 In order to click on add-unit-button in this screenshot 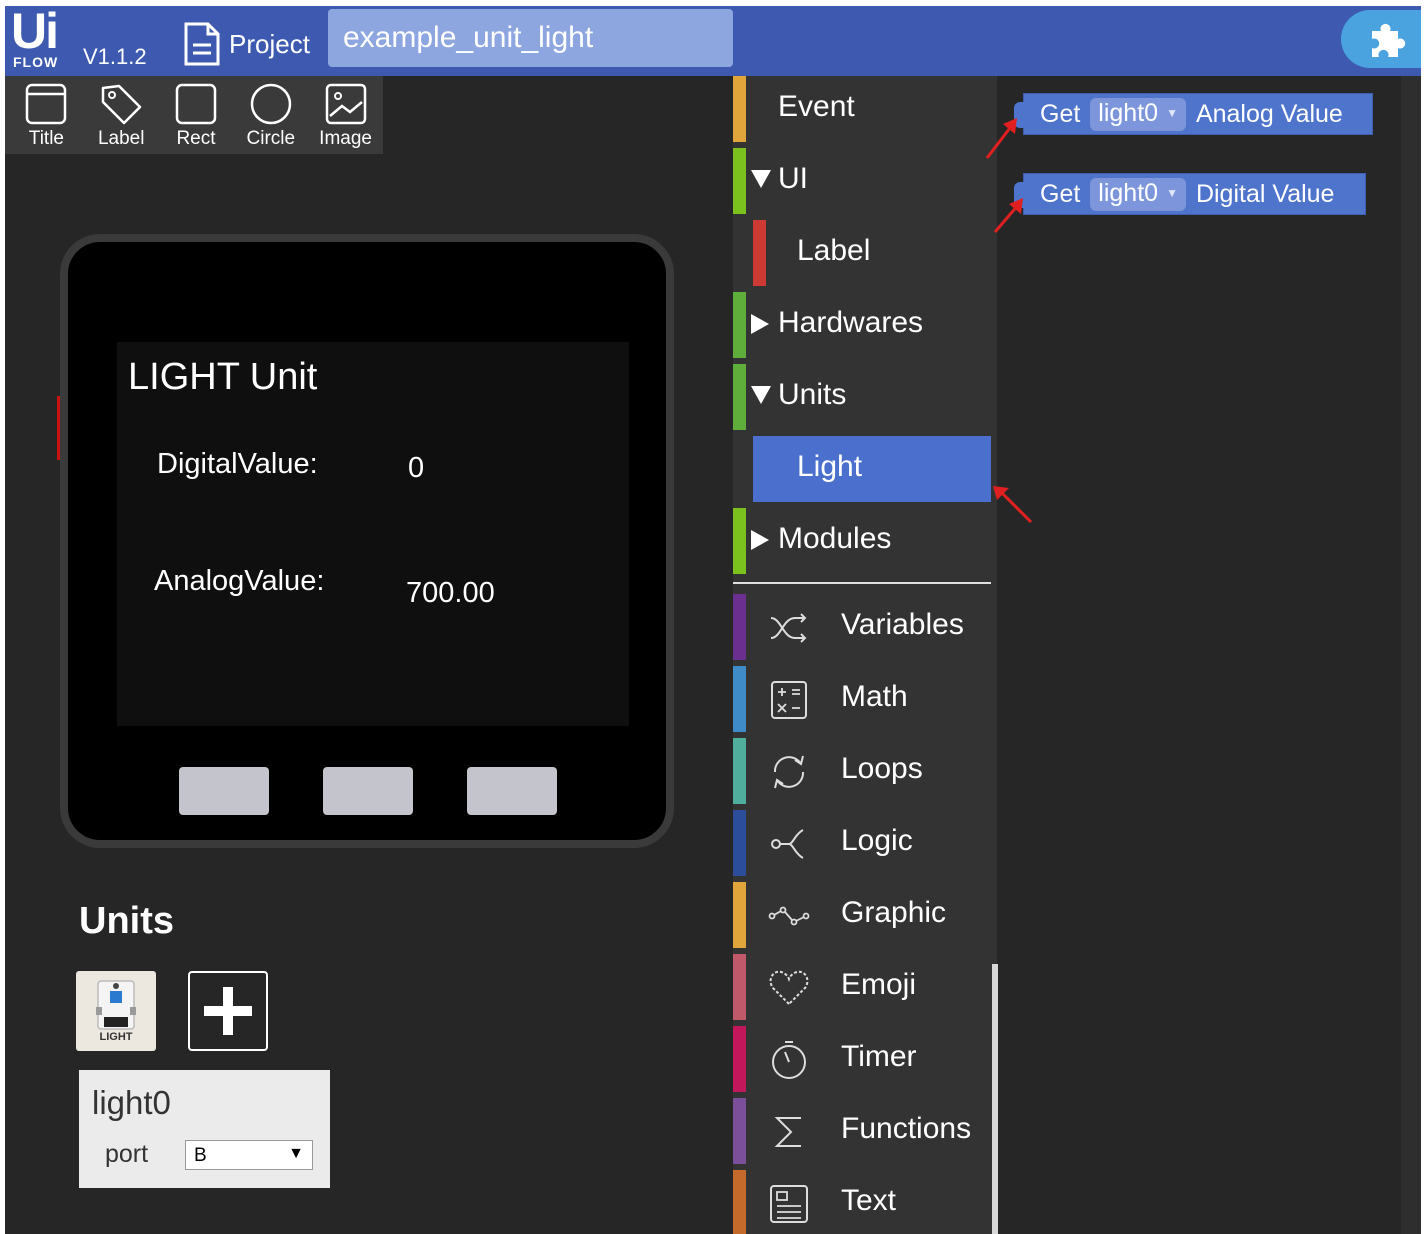, I will do `click(228, 1011)`.